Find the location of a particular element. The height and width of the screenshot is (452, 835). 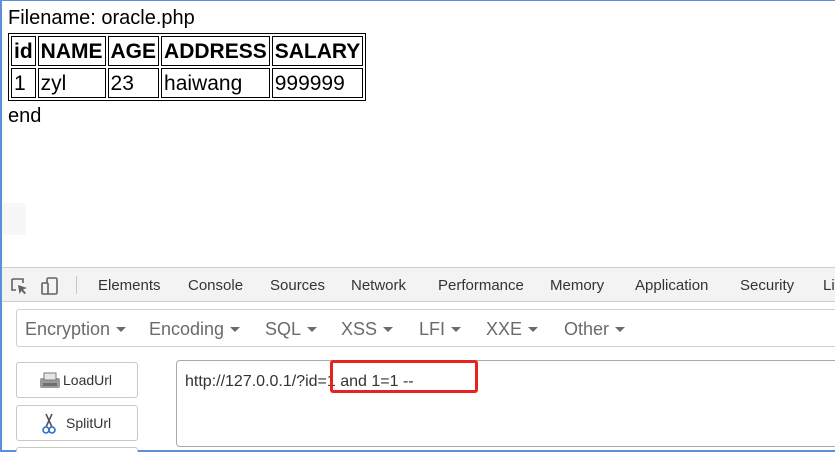

load-url-label: LoadUrl is located at coordinates (88, 380).